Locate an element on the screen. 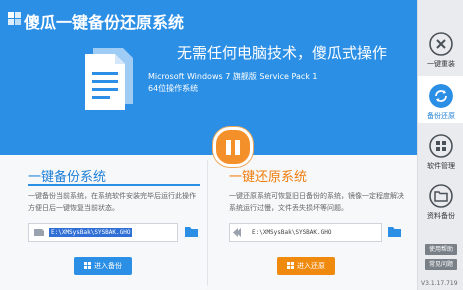  os-name: Microsoft Windows 7 旗舰版 Service Pack 1 is located at coordinates (233, 76).